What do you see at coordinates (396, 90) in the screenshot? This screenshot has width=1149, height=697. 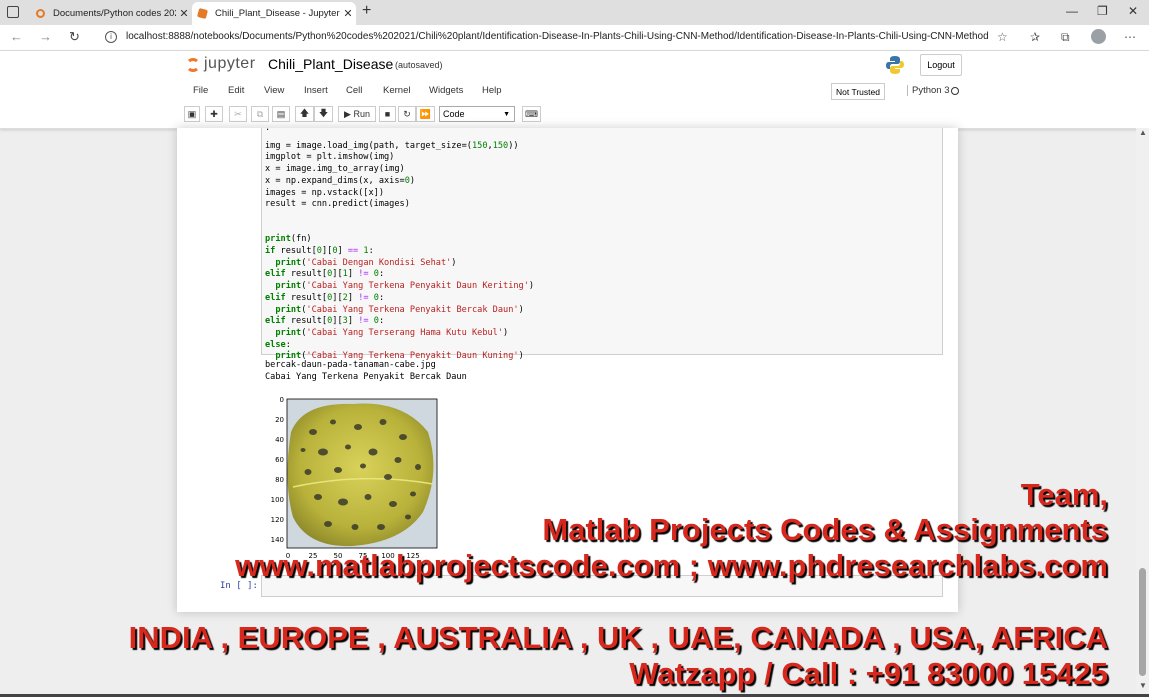 I see `menu-kernel: Kernel` at bounding box center [396, 90].